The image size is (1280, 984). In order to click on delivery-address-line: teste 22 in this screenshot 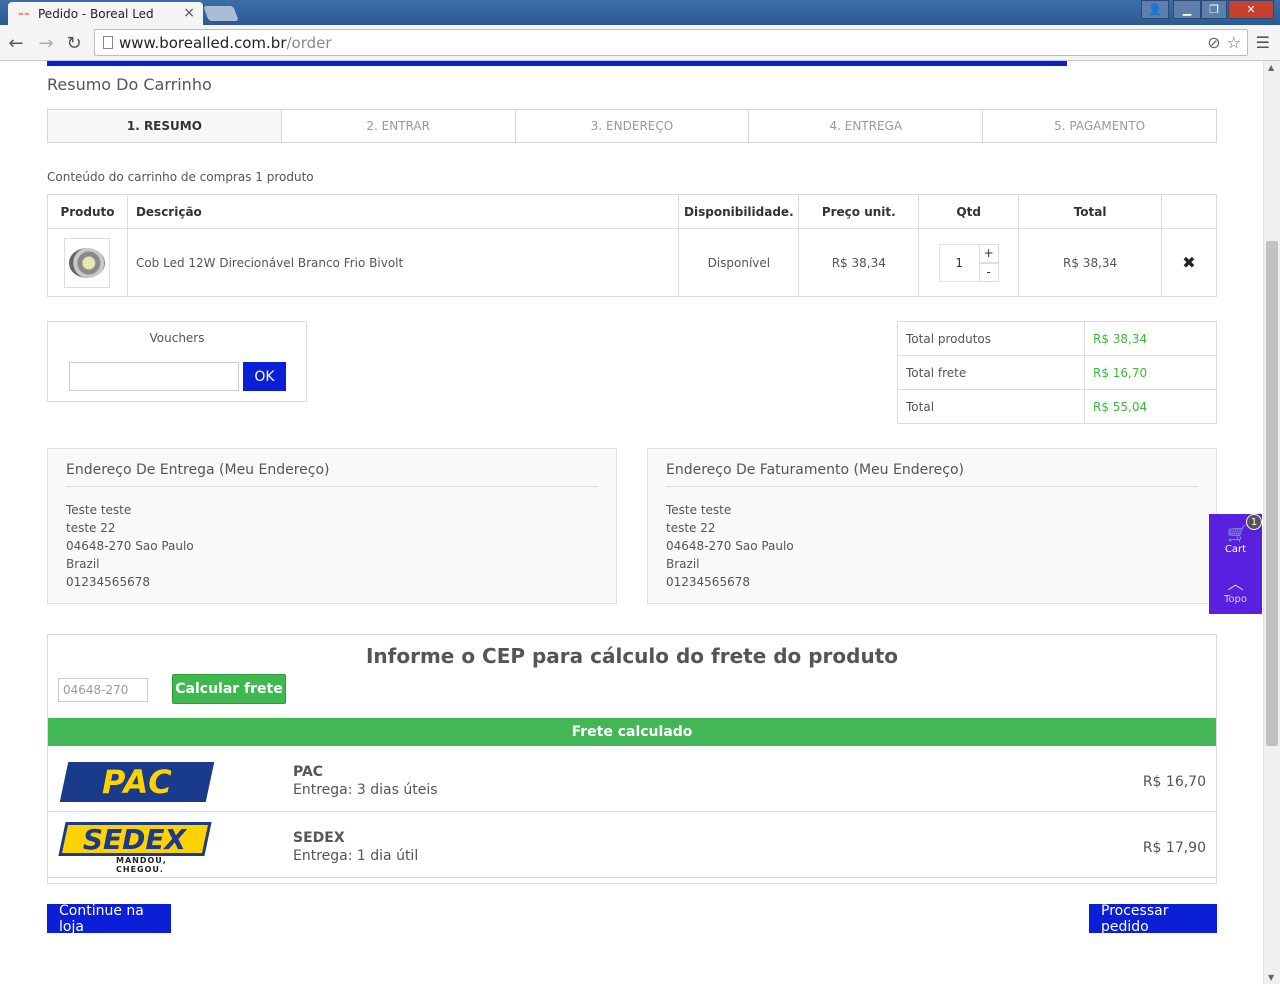, I will do `click(91, 528)`.